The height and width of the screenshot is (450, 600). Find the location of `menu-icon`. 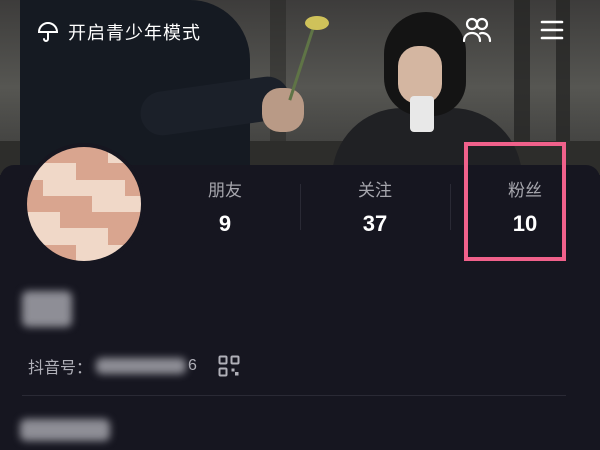

menu-icon is located at coordinates (552, 32).